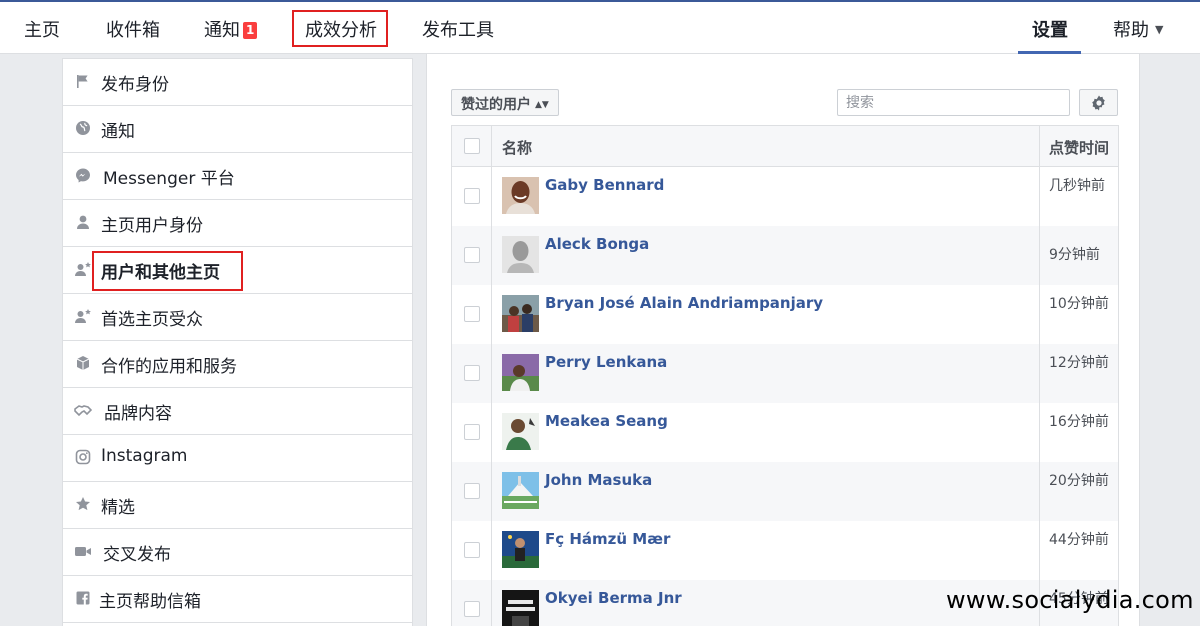  Describe the element at coordinates (237, 458) in the screenshot. I see `sidebar-item-instagram: Instagram` at that location.